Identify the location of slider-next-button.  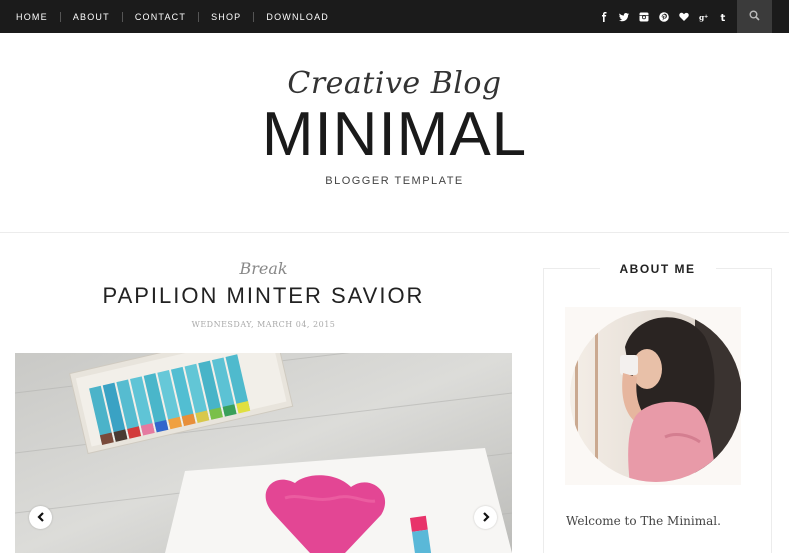
(485, 517).